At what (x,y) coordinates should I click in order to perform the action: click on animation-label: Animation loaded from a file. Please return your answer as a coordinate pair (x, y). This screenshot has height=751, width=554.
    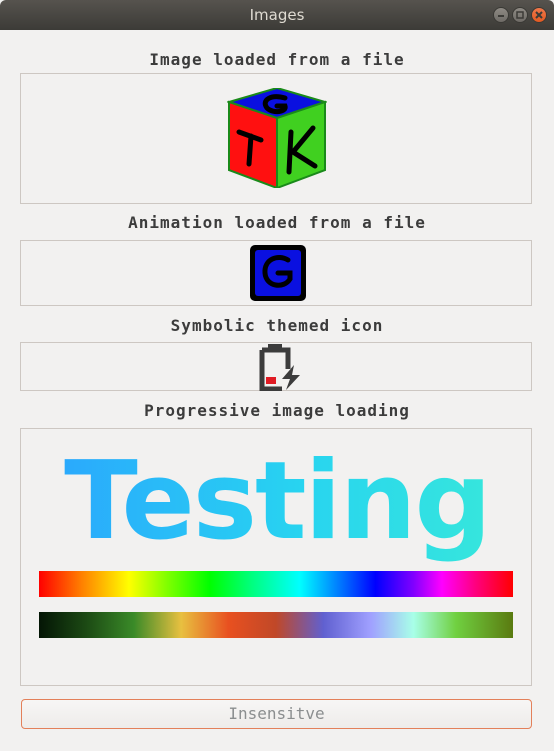
    Looking at the image, I should click on (277, 222).